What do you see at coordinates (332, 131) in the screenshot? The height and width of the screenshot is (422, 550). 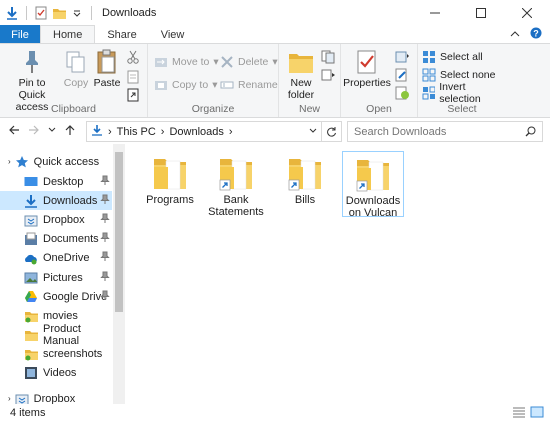 I see `refresh-button` at bounding box center [332, 131].